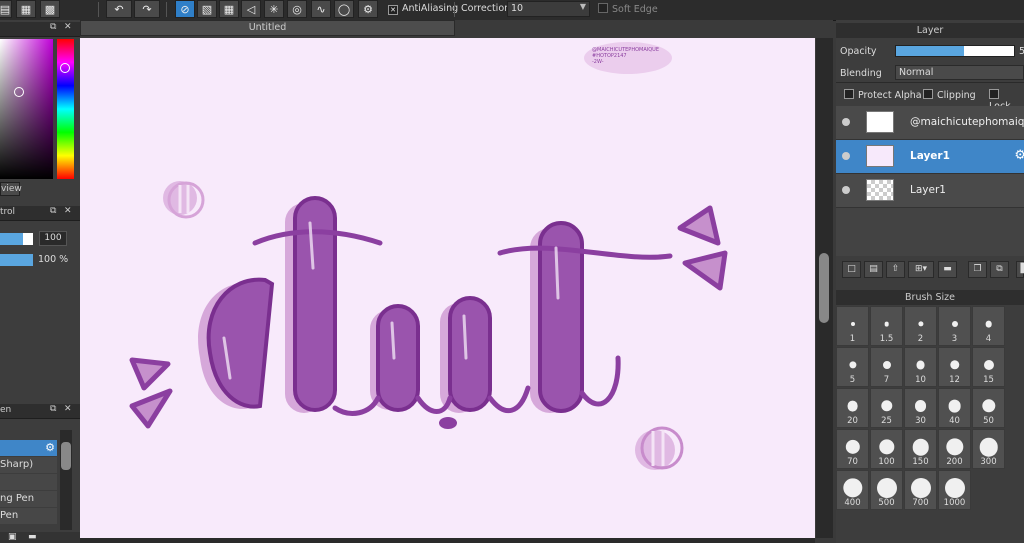  I want to click on brush-size-cell: 10, so click(920, 367).